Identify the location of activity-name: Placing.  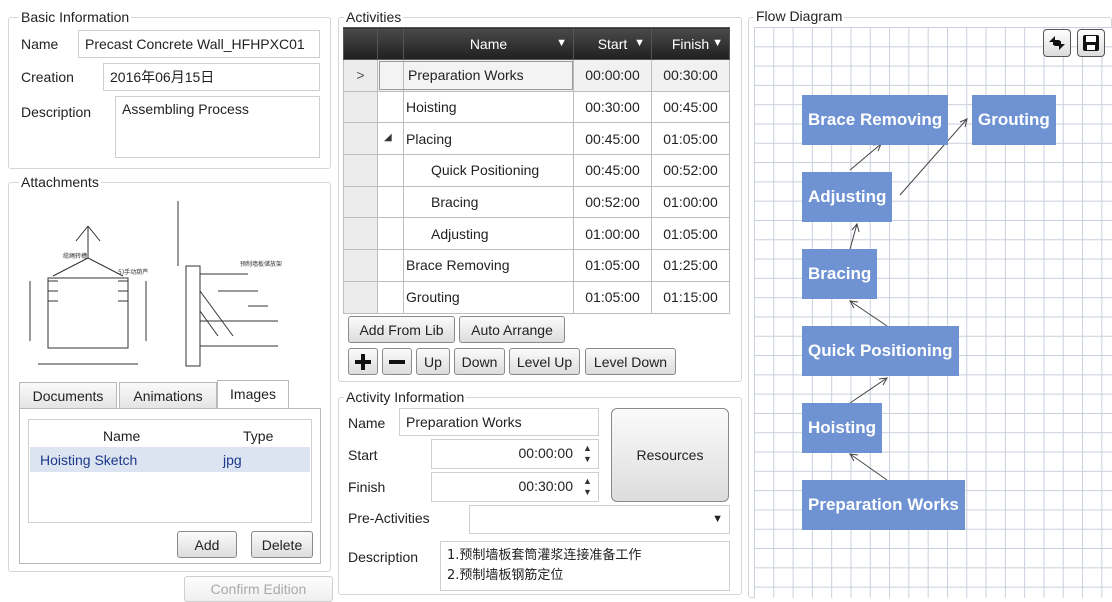
(429, 138).